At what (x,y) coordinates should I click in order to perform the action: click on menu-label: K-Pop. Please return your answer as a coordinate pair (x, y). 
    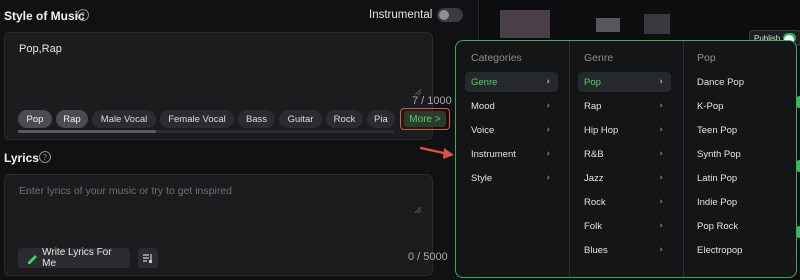
    Looking at the image, I should click on (710, 106).